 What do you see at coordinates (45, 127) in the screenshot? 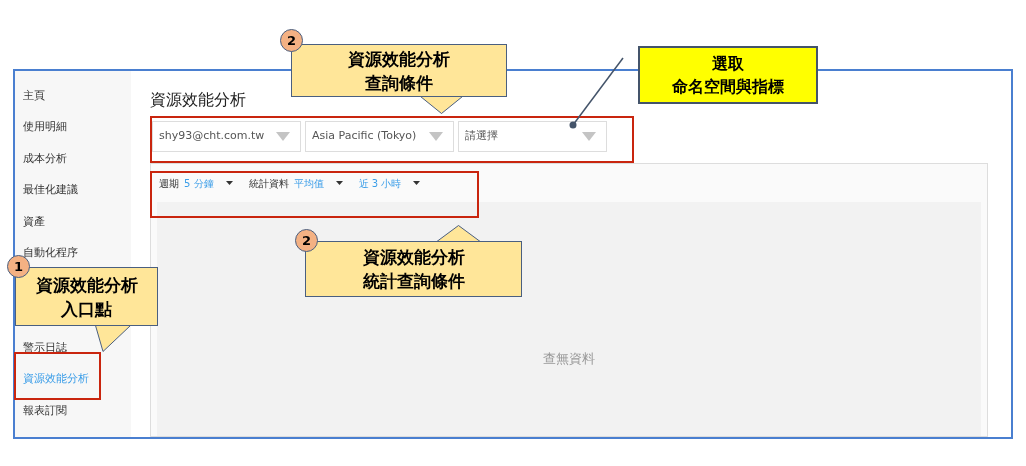
I see `sidebar-item: 使用明細` at bounding box center [45, 127].